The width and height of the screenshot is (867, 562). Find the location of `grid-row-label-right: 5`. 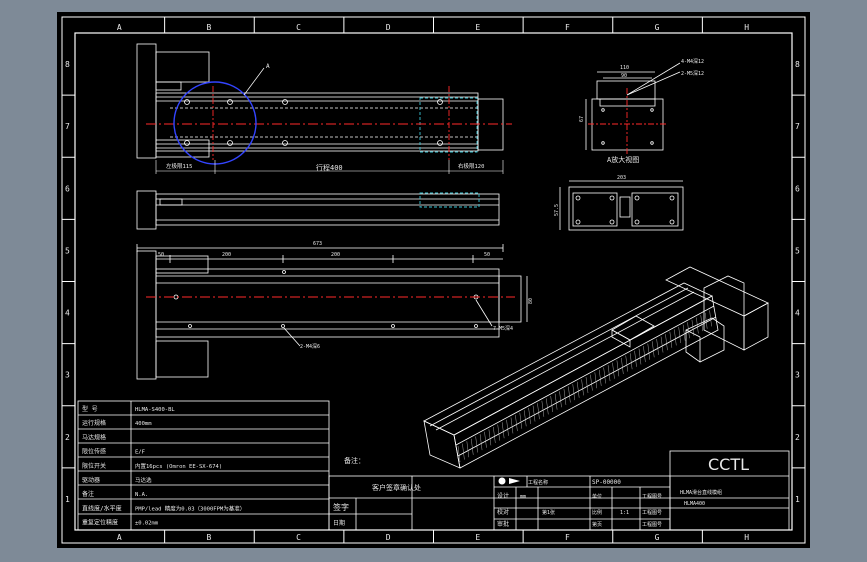

grid-row-label-right: 5 is located at coordinates (797, 250).